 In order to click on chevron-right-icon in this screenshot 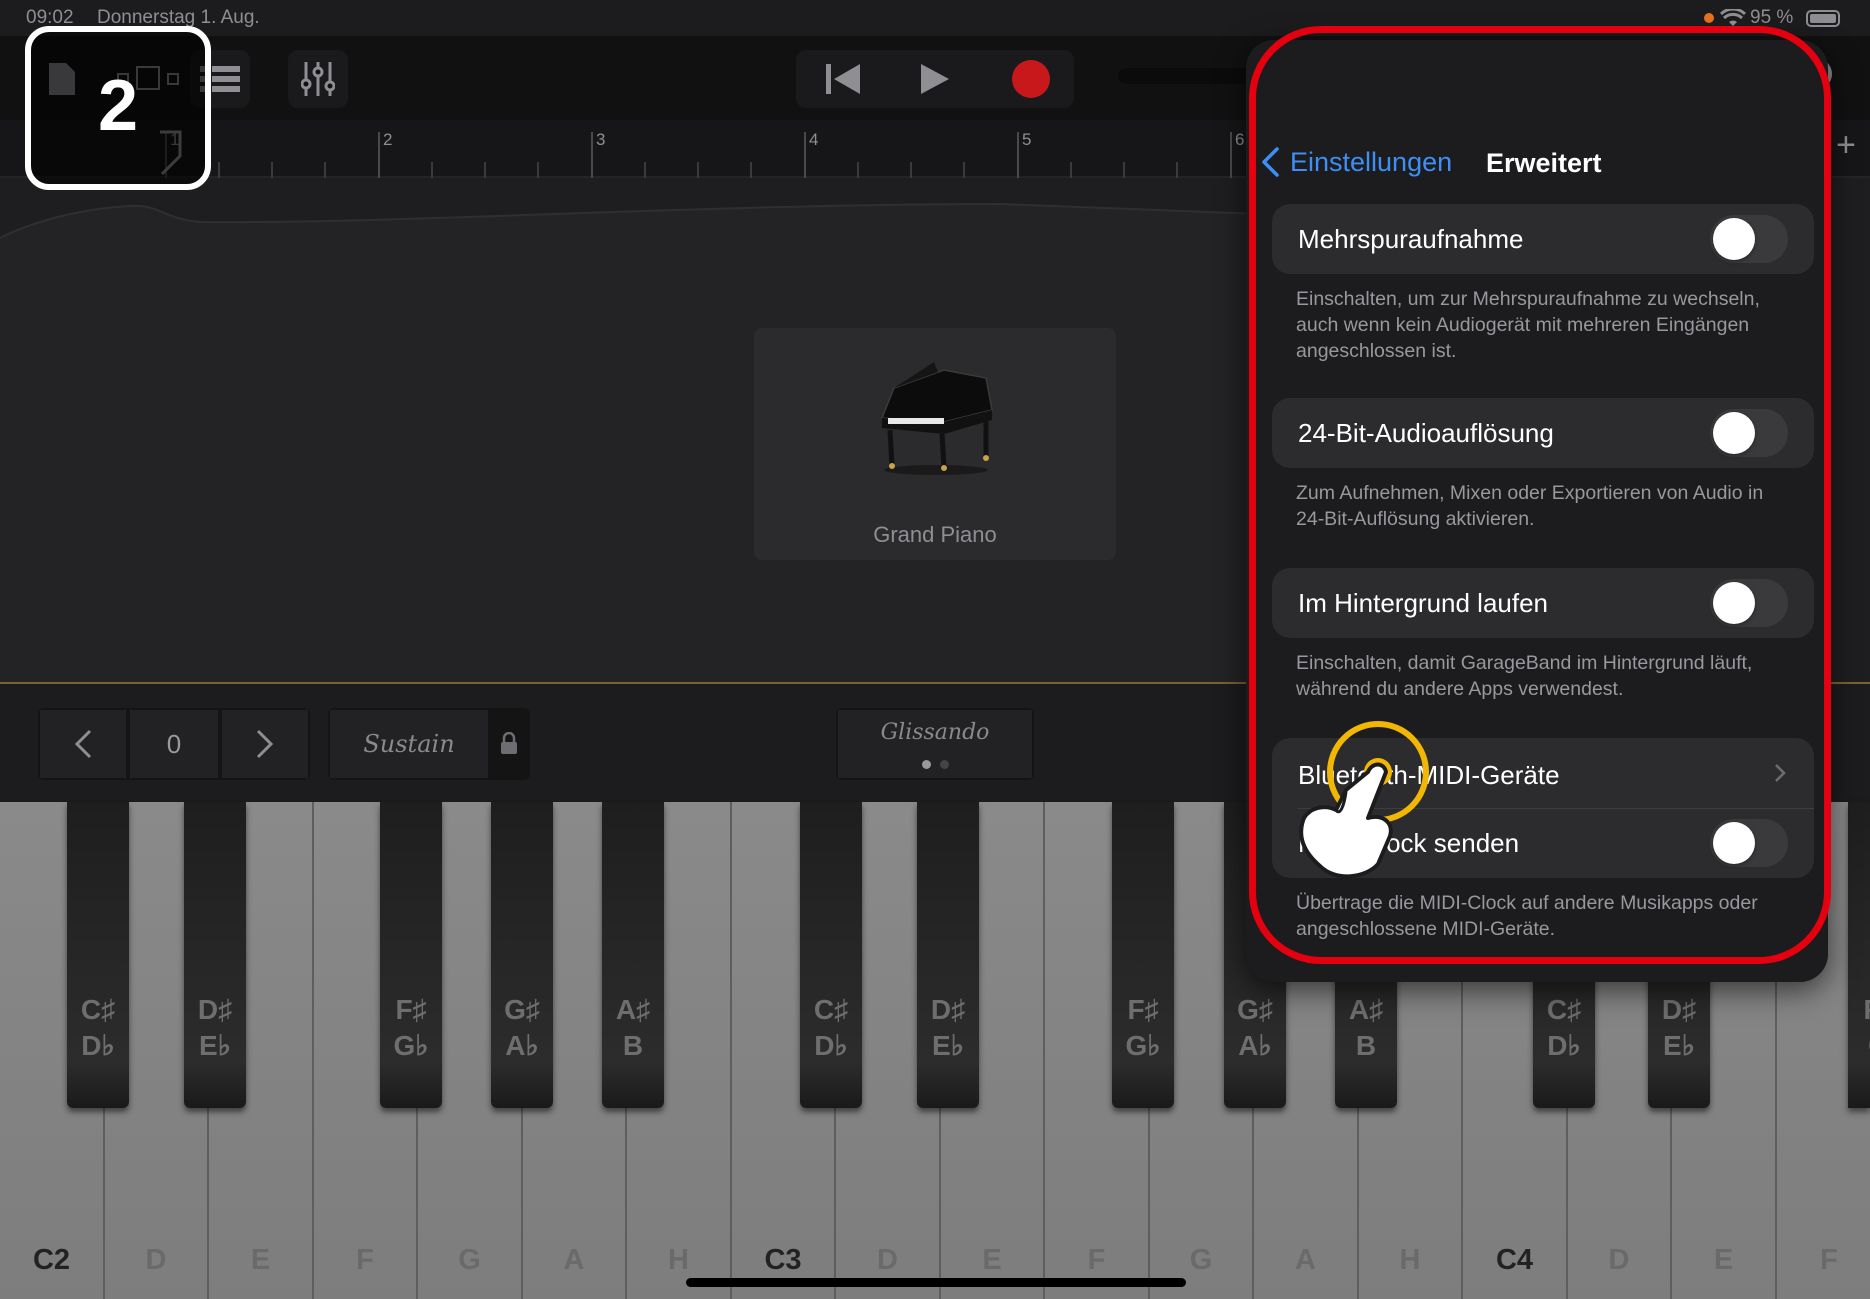, I will do `click(265, 744)`.